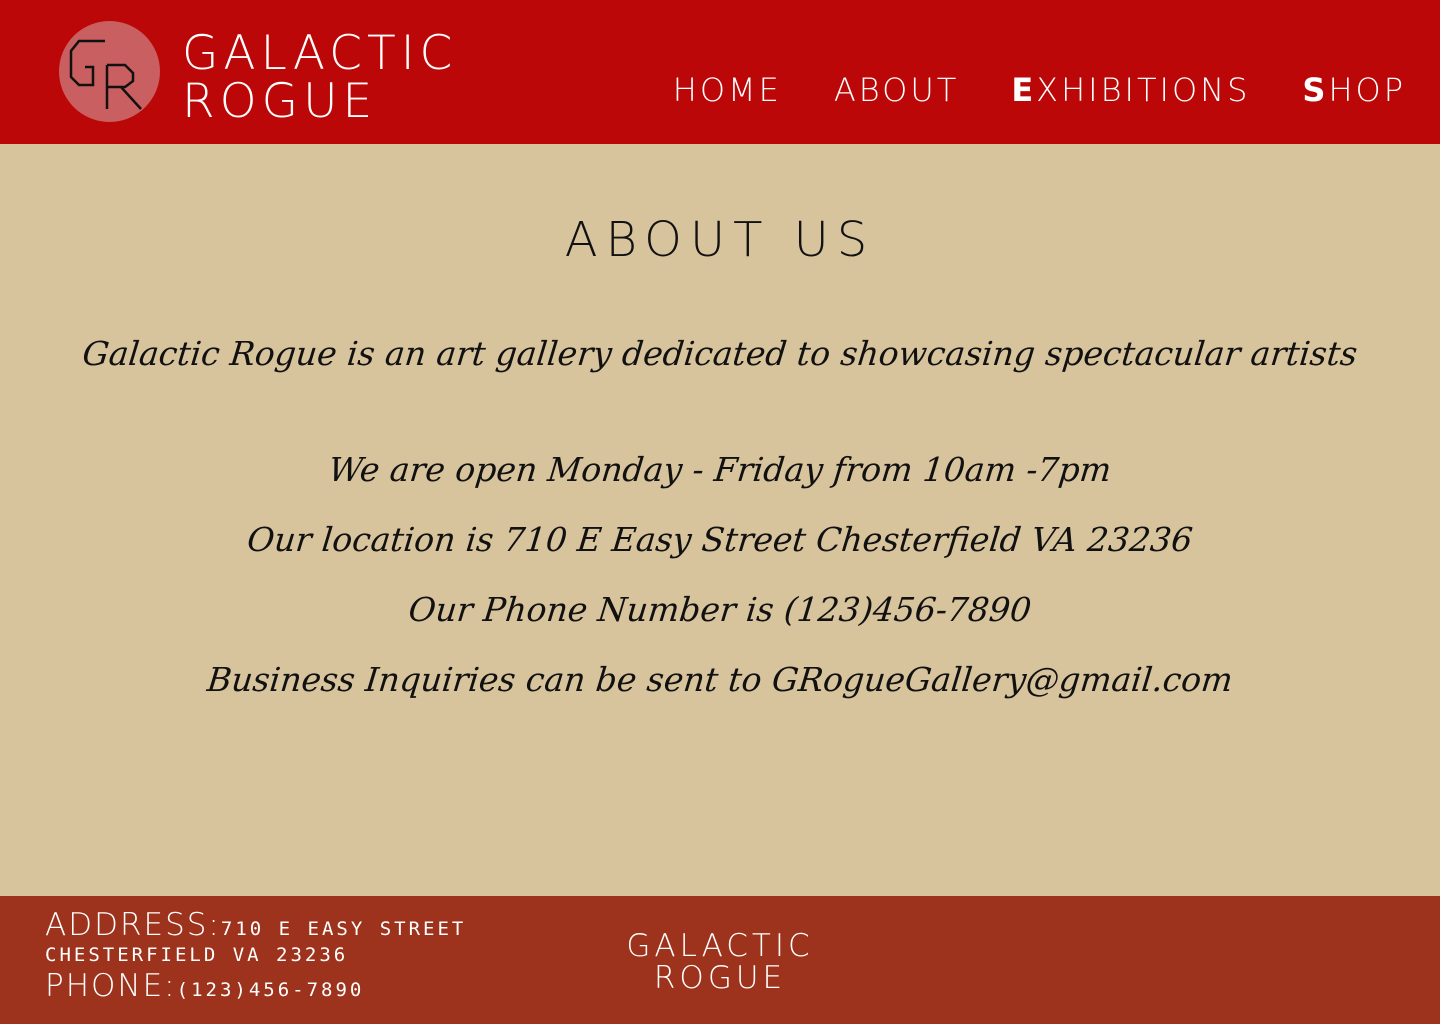  What do you see at coordinates (1130, 90) in the screenshot?
I see `nav-exhibitions: EXHIBITIONS` at bounding box center [1130, 90].